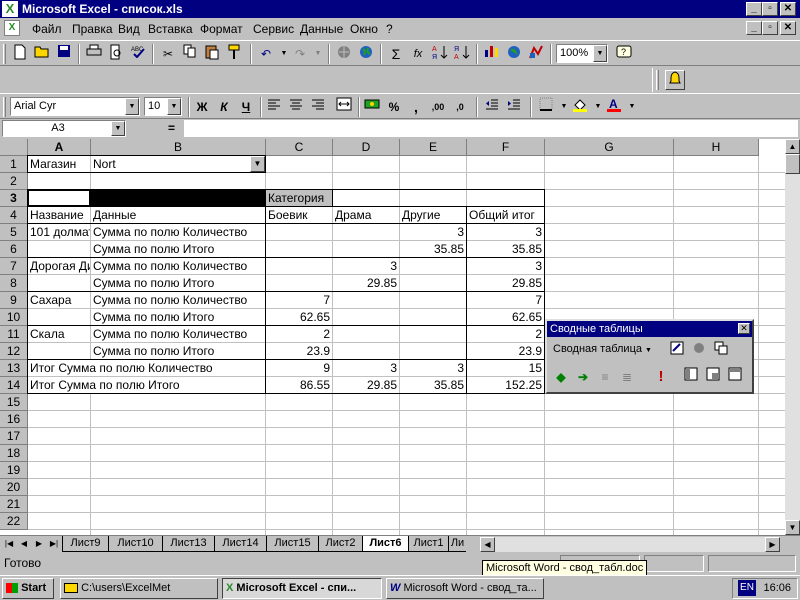 Image resolution: width=800 pixels, height=600 pixels. Describe the element at coordinates (505, 351) in the screenshot. I see `cell-f12: 23.9` at that location.